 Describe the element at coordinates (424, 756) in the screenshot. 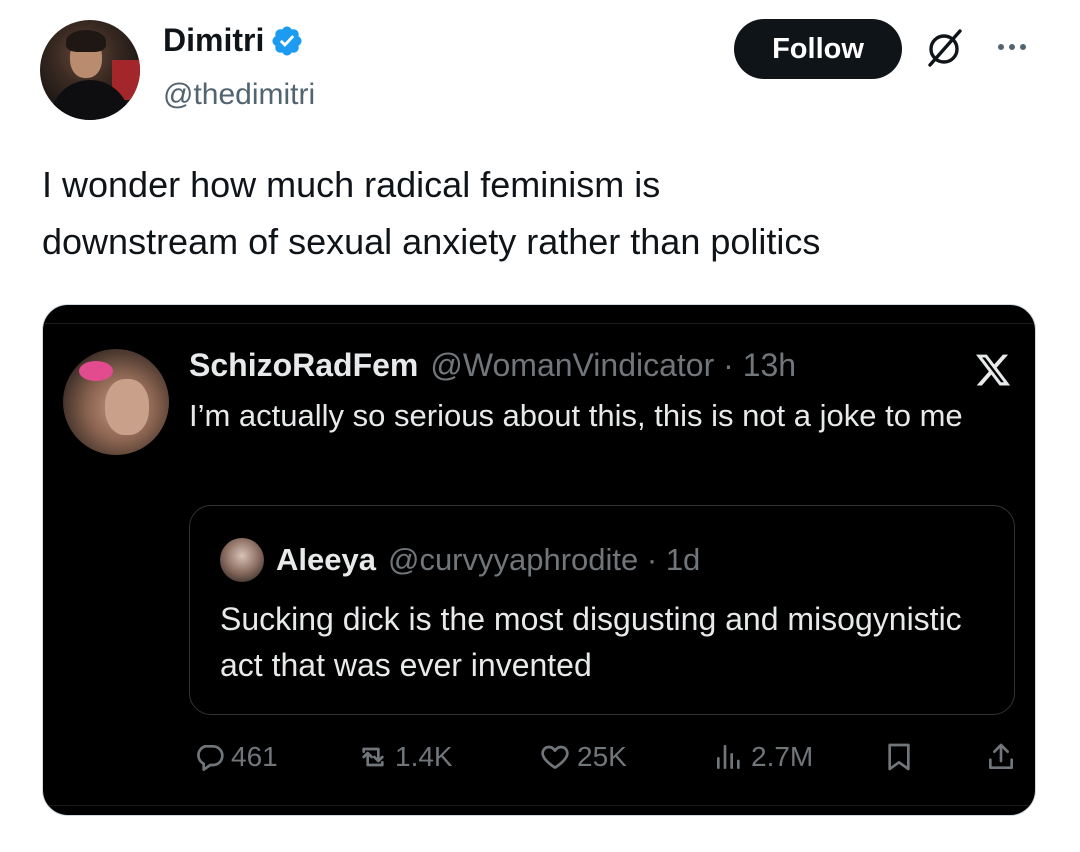

I see `repost-count: 1.4K` at that location.